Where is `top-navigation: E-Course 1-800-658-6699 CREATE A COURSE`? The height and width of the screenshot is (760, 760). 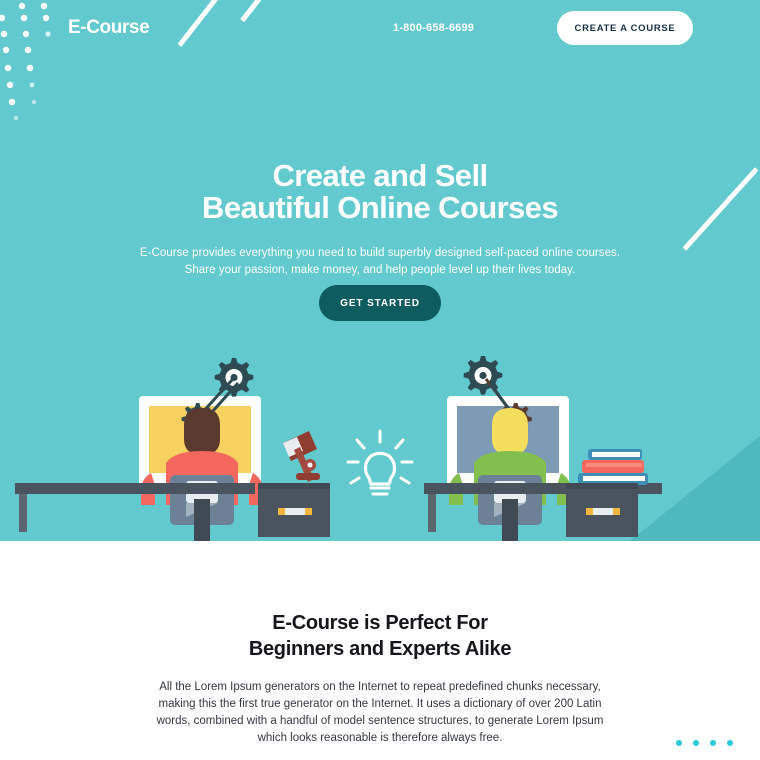 top-navigation: E-Course 1-800-658-6699 CREATE A COURSE is located at coordinates (380, 29).